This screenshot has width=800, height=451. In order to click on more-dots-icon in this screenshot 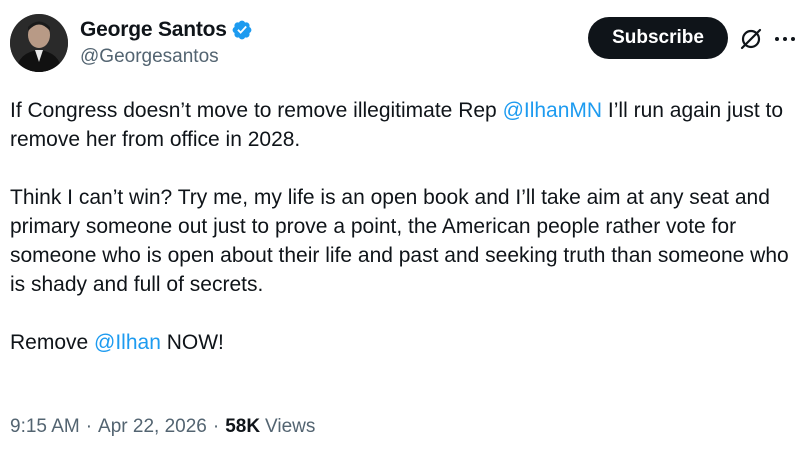, I will do `click(785, 39)`.